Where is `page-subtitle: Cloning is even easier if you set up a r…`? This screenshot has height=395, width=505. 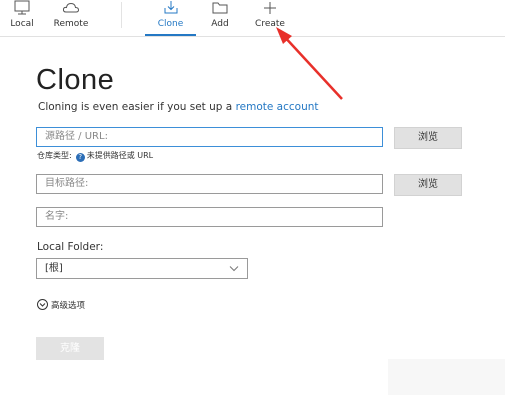
page-subtitle: Cloning is even easier if you set up a r… is located at coordinates (178, 107).